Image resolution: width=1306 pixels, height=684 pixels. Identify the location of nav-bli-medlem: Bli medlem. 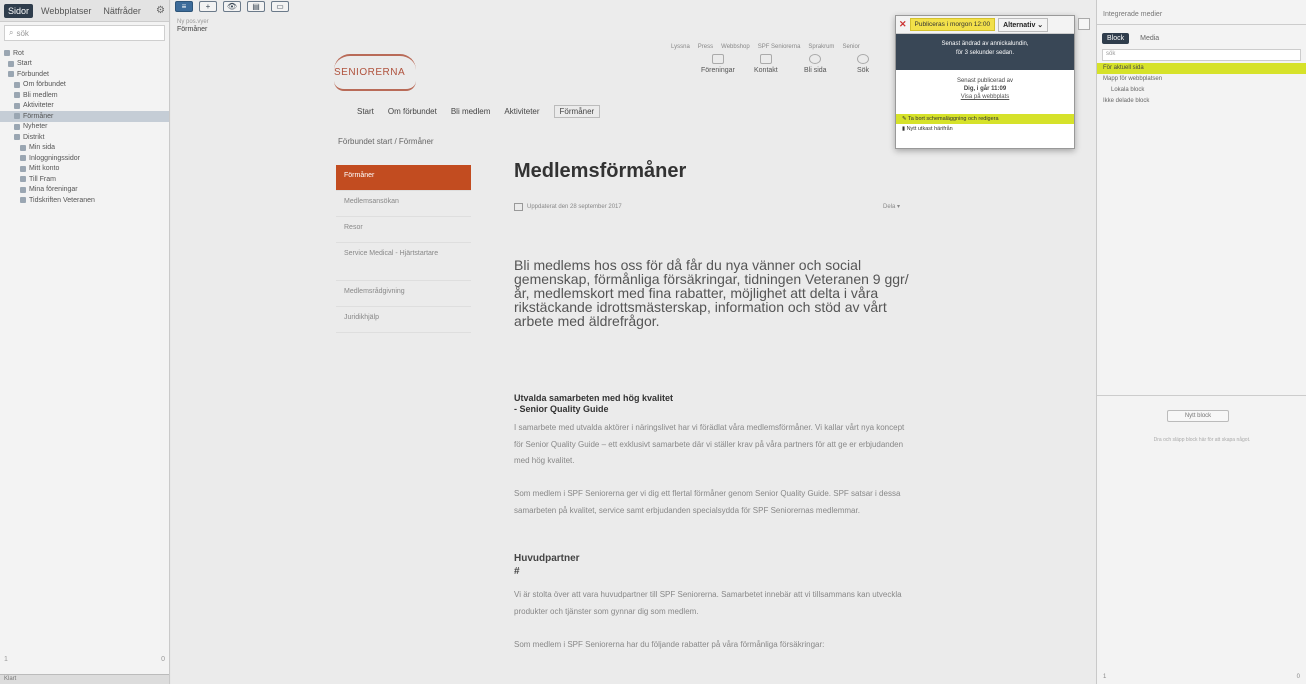
(471, 112).